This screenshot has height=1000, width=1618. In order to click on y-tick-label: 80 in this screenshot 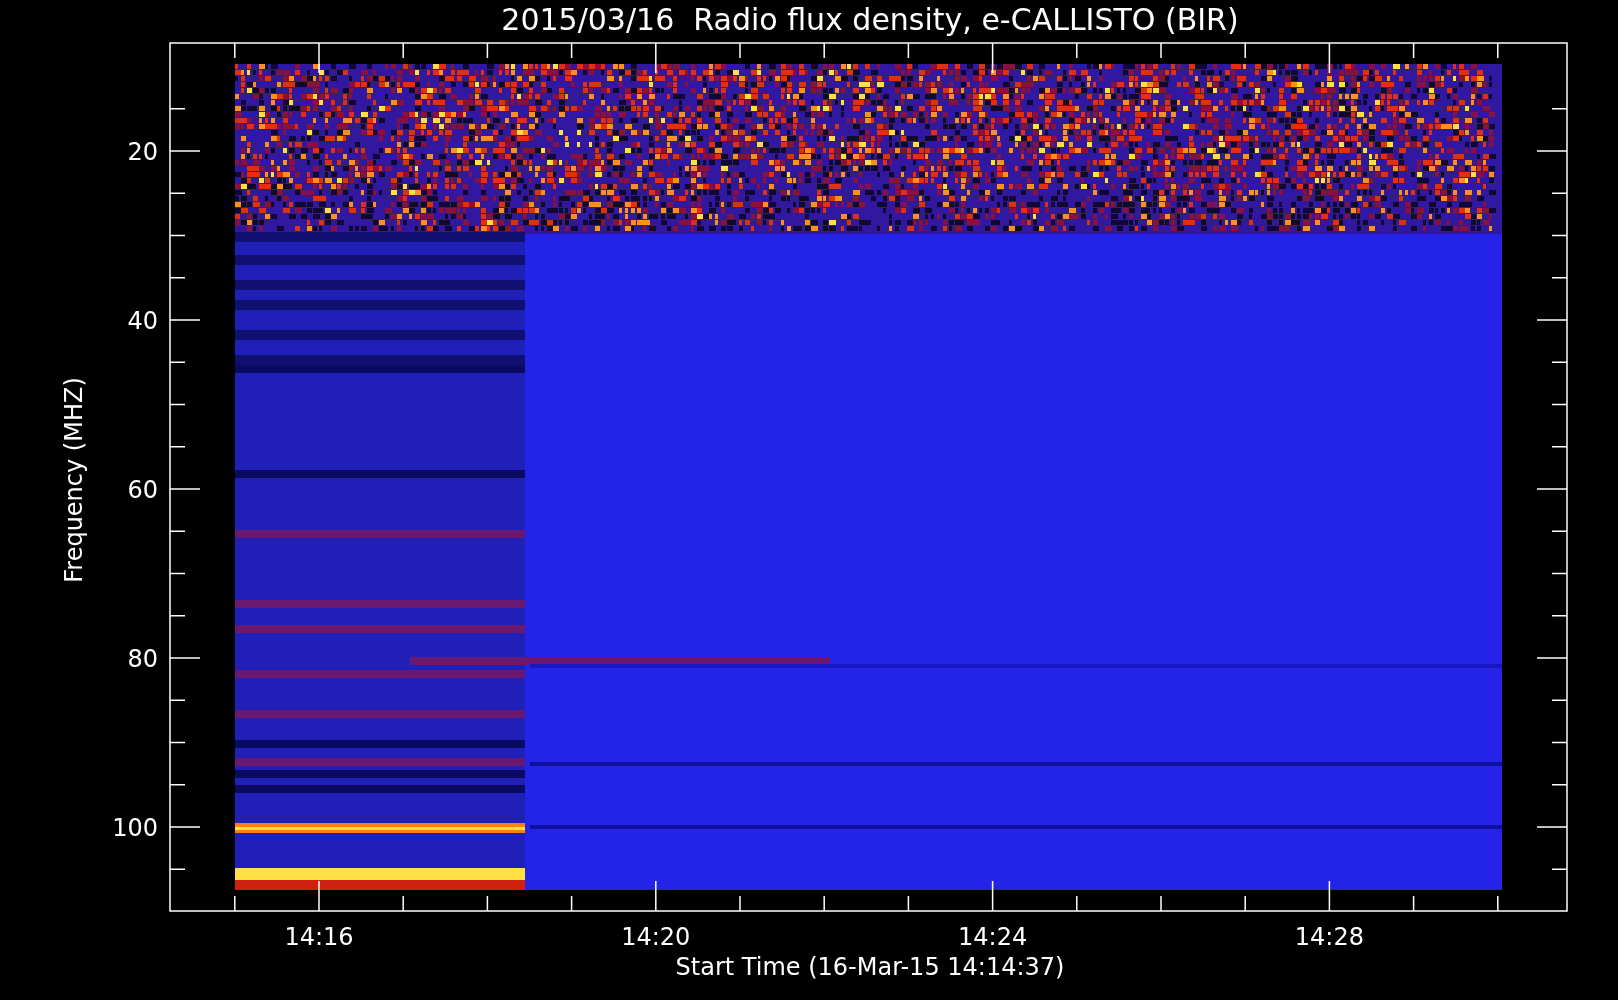, I will do `click(142, 659)`.